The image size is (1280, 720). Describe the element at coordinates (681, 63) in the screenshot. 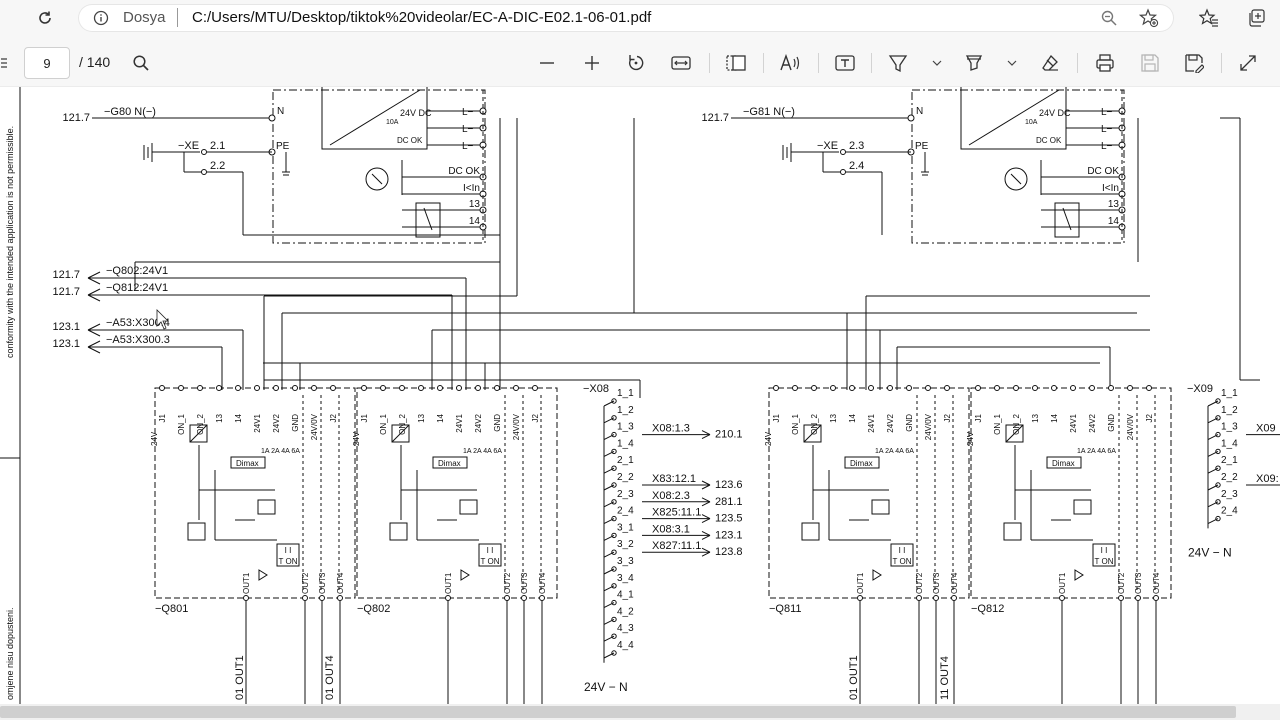

I see `fit-width-icon` at that location.